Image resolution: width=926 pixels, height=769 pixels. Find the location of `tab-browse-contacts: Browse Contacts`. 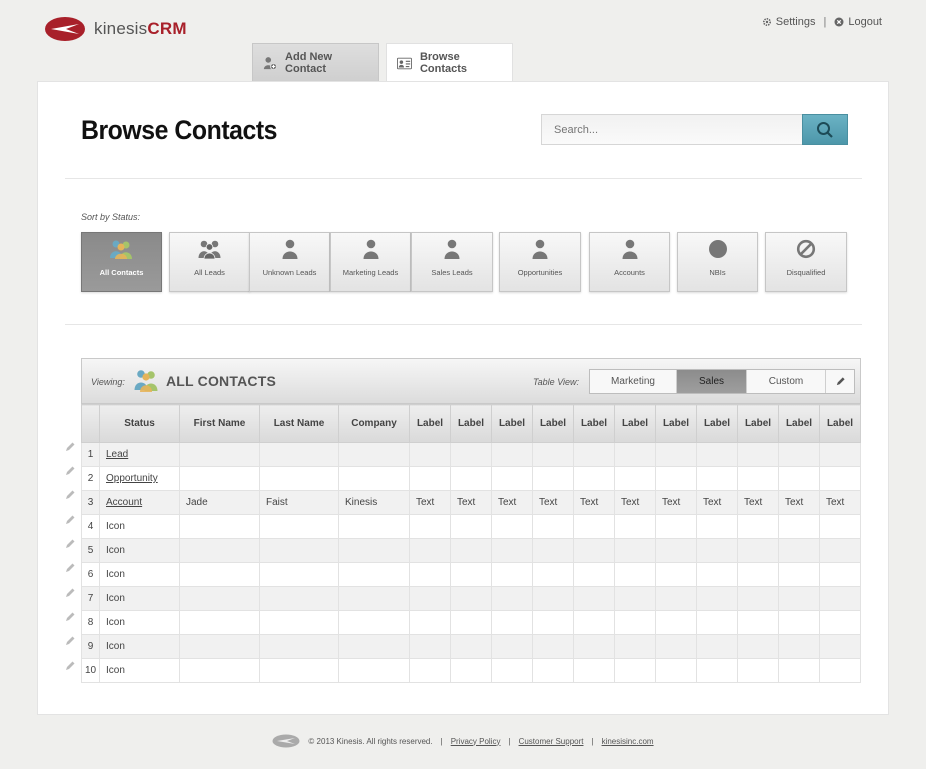

tab-browse-contacts: Browse Contacts is located at coordinates (449, 62).